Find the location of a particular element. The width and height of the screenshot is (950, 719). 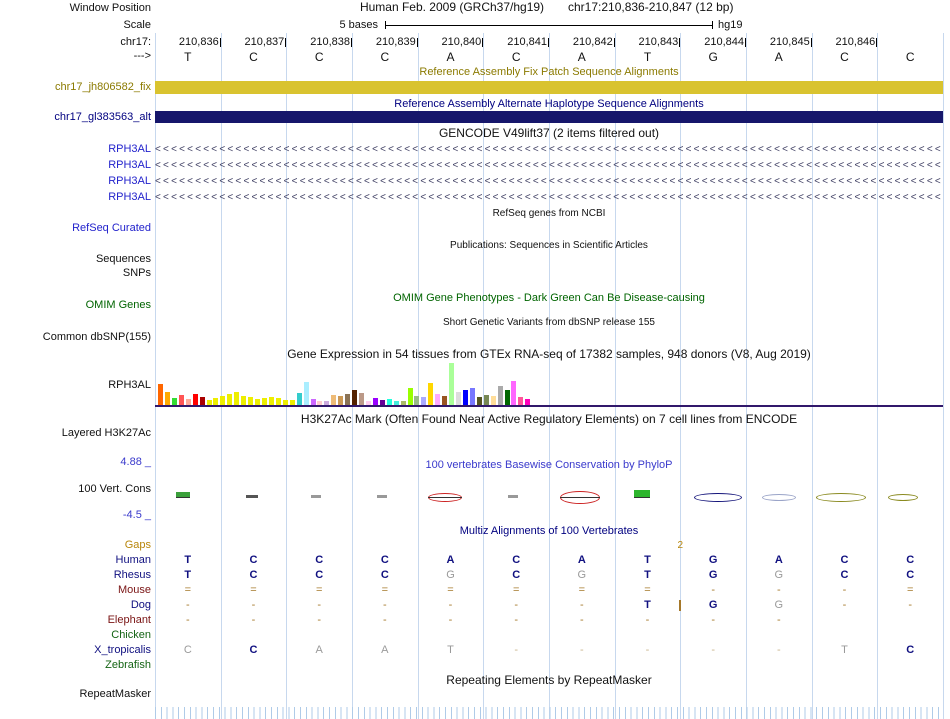

reference-base: C is located at coordinates (319, 57).